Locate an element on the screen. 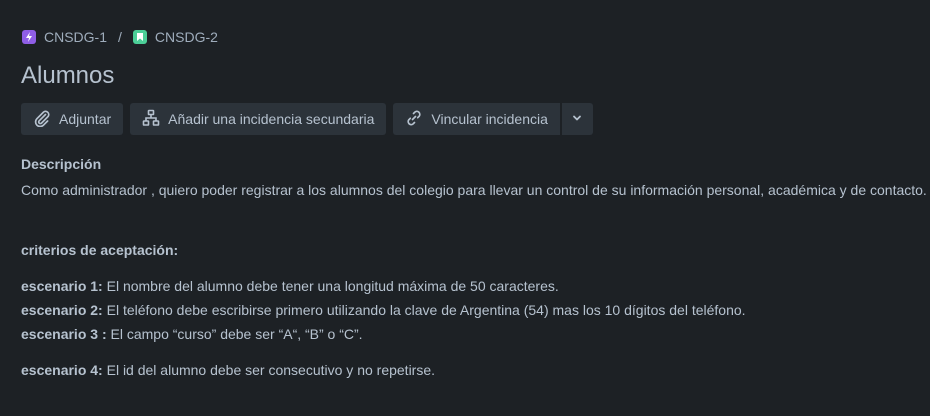 This screenshot has width=930, height=416. more-actions-dropdown is located at coordinates (576, 119).